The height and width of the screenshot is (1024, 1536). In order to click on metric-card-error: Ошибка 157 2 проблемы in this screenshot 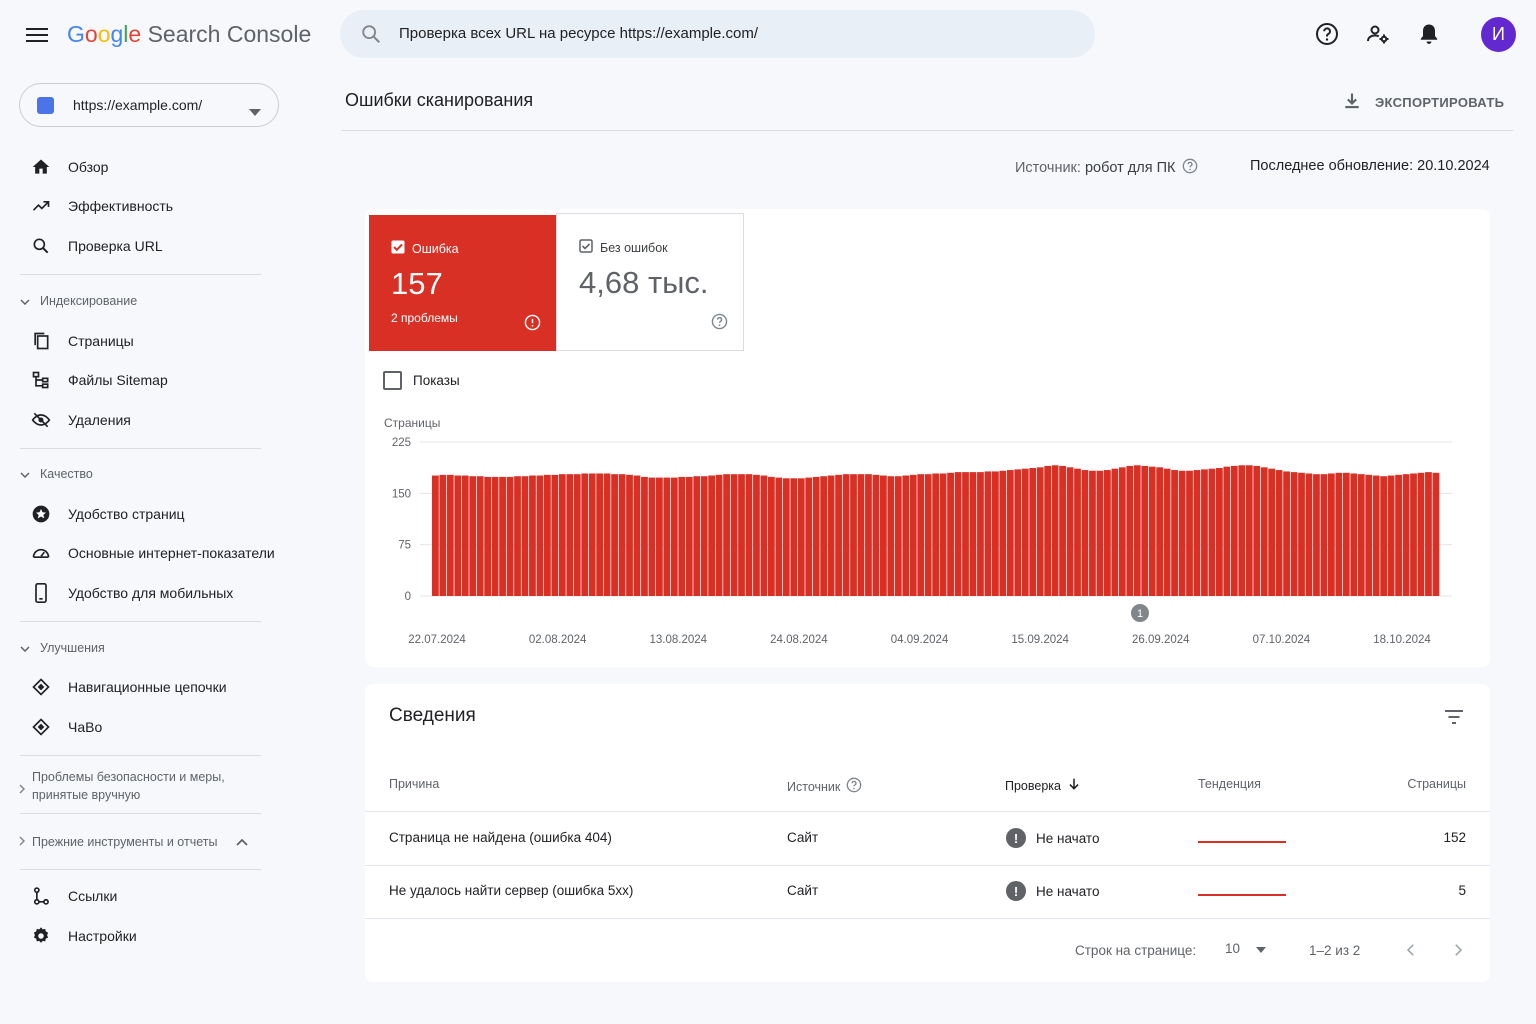, I will do `click(462, 283)`.